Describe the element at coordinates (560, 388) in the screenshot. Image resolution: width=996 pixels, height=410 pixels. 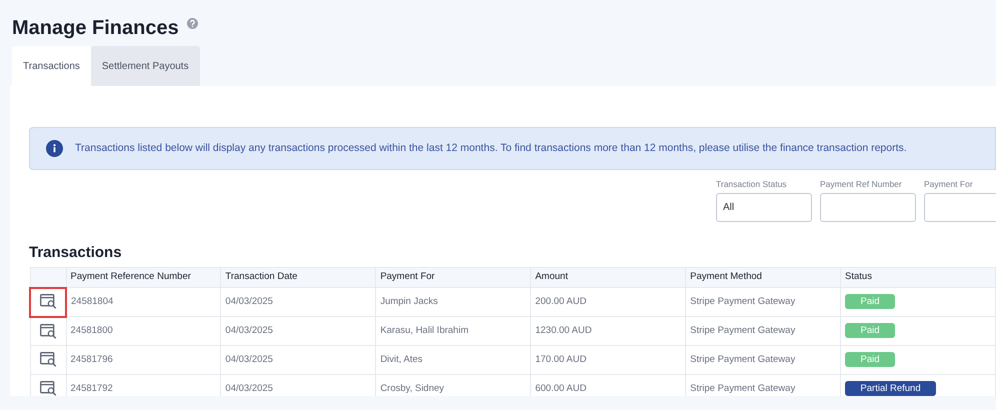
I see `table-cell: 600.00 AUD` at that location.